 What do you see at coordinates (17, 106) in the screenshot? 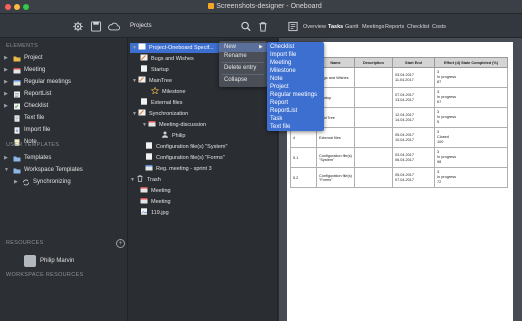
I see `checklist-icon` at bounding box center [17, 106].